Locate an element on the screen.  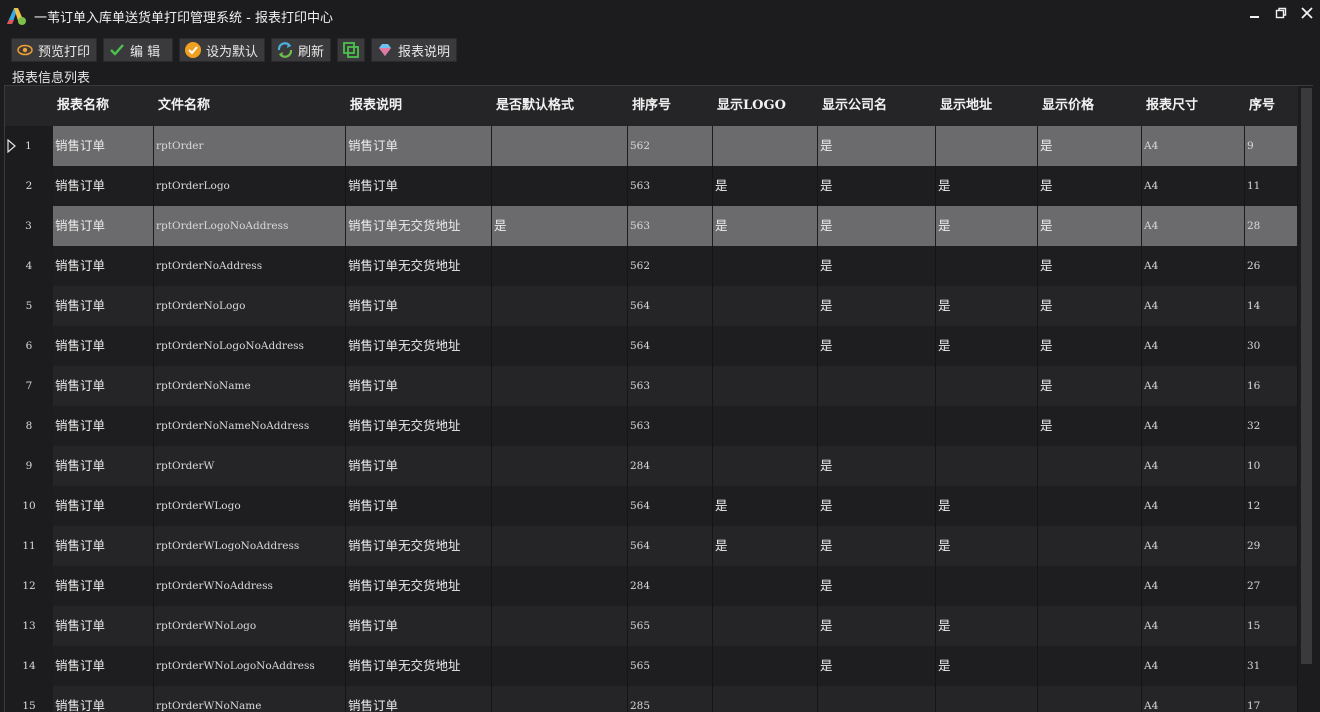
cell-file-name: rptOrderW is located at coordinates (250, 466).